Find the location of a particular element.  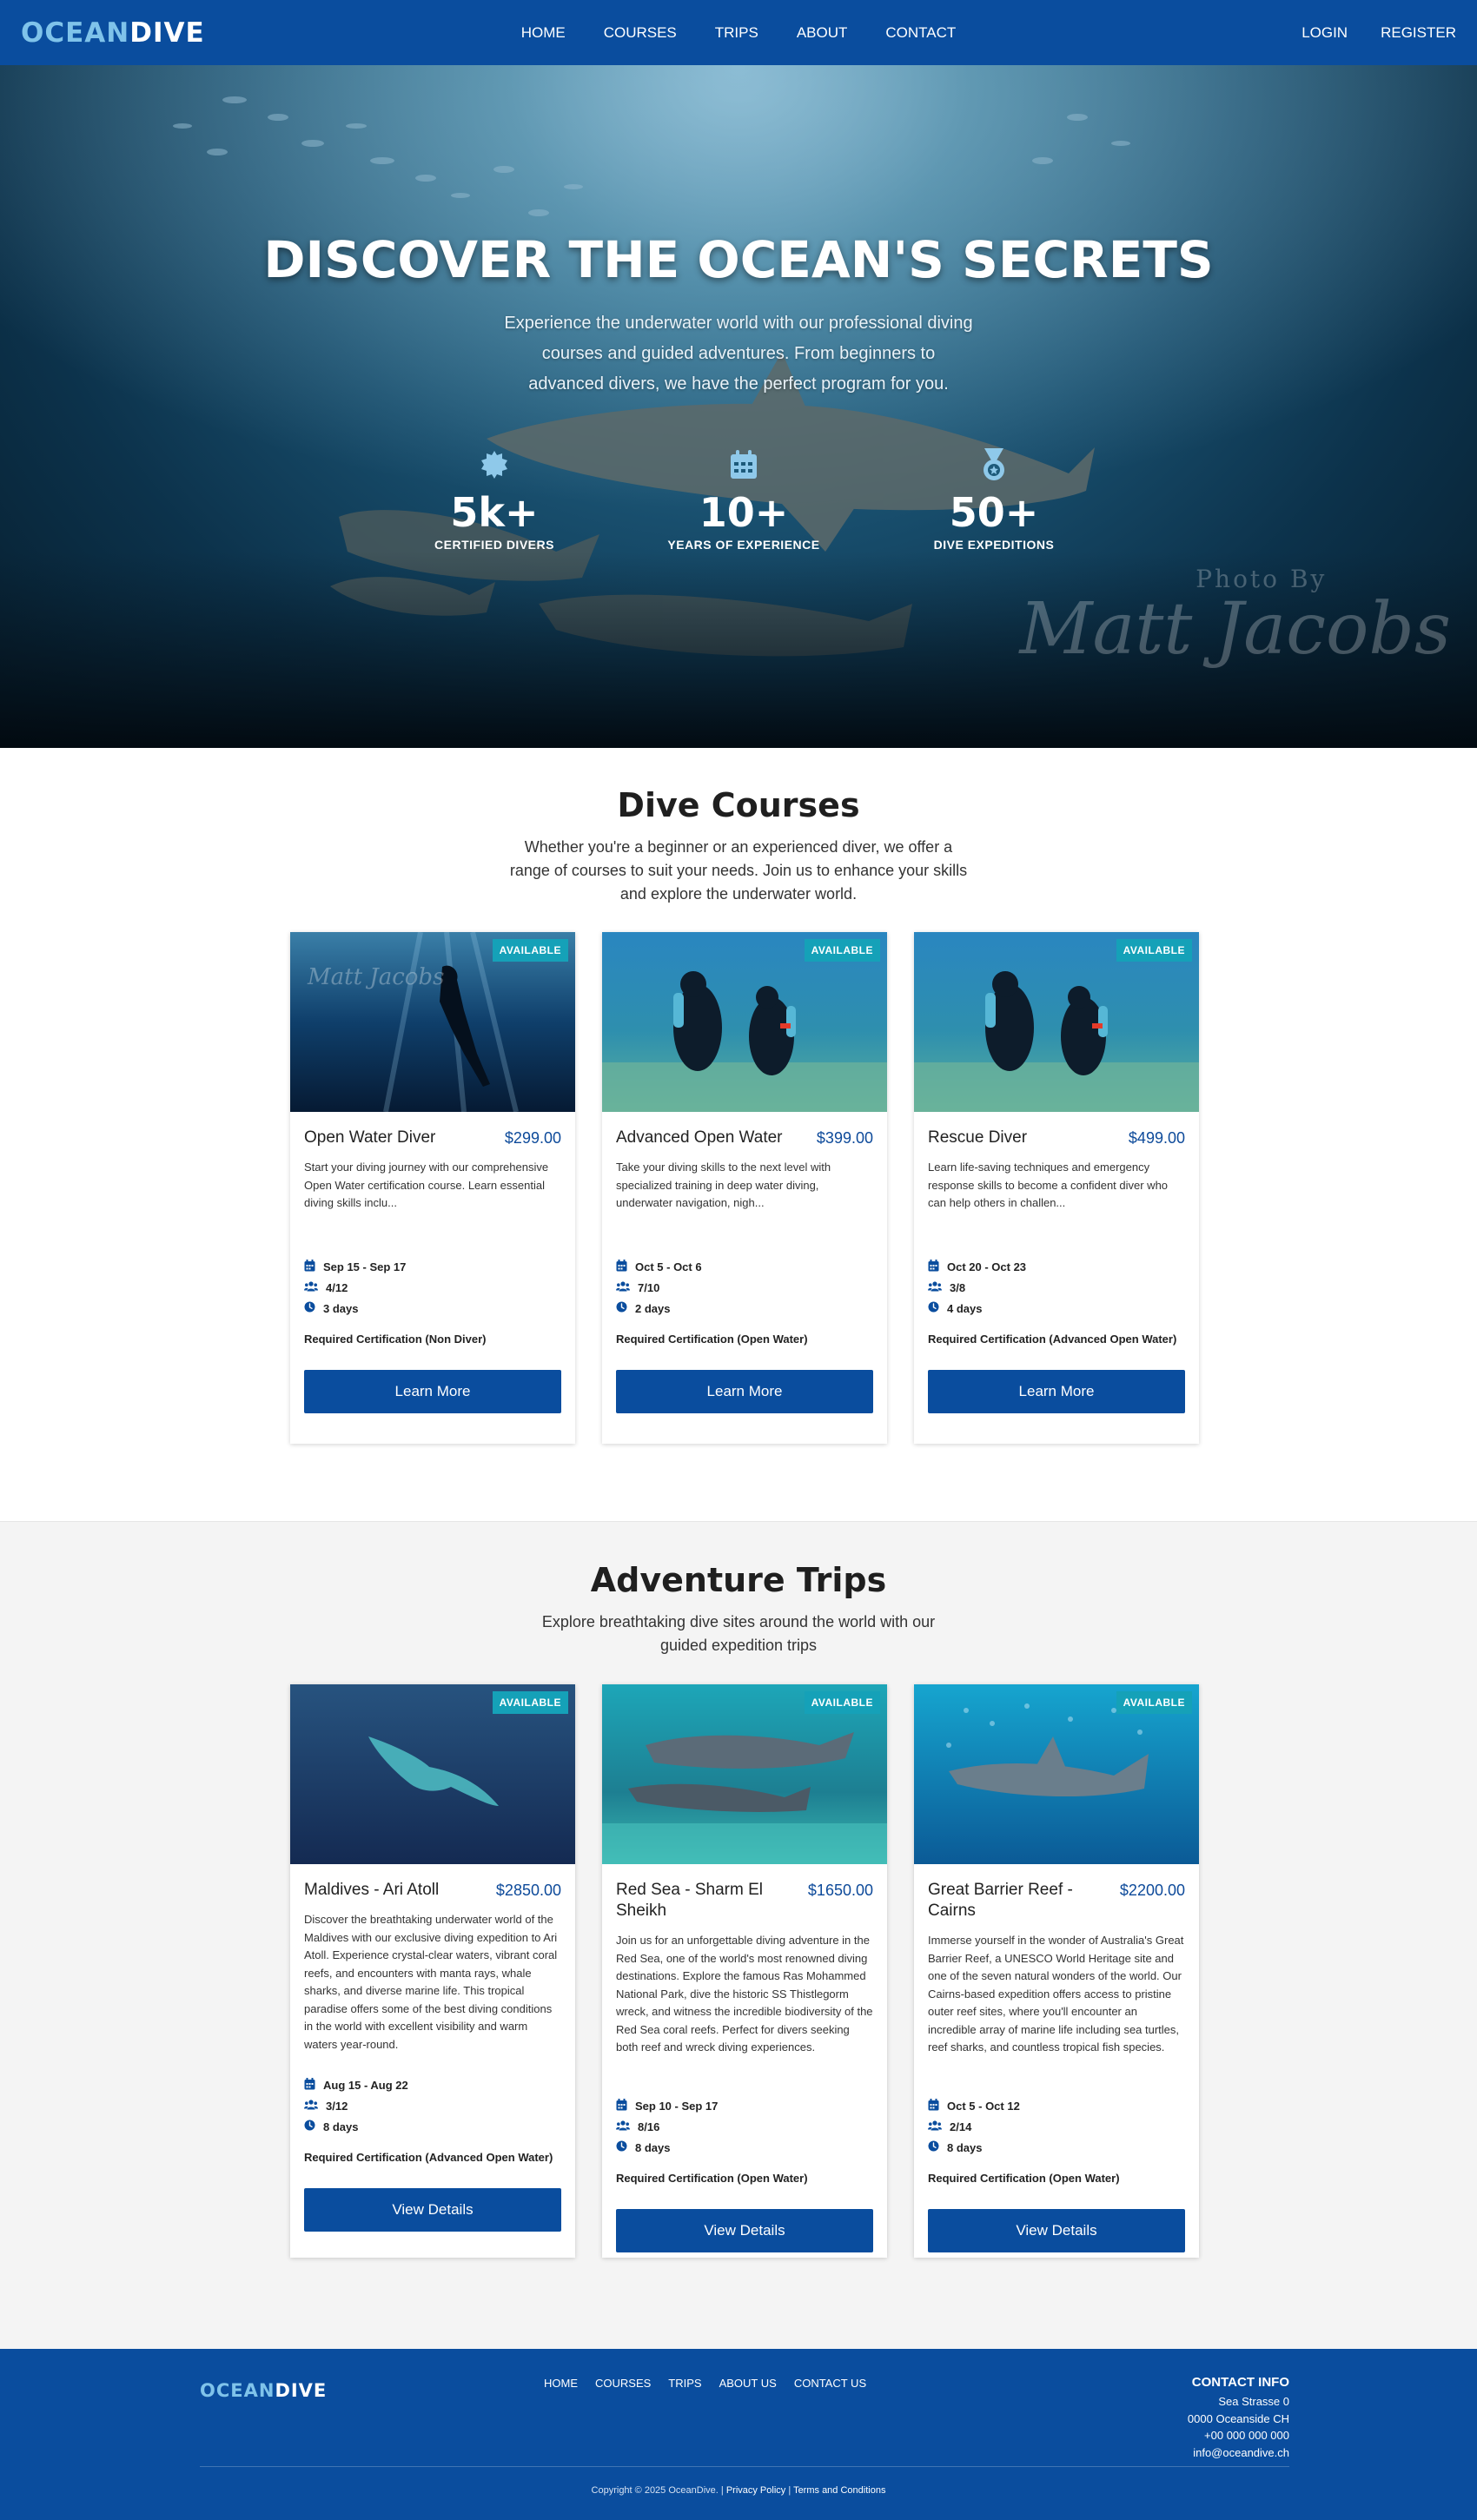

nav-trips-link: TRIPS is located at coordinates (737, 33).